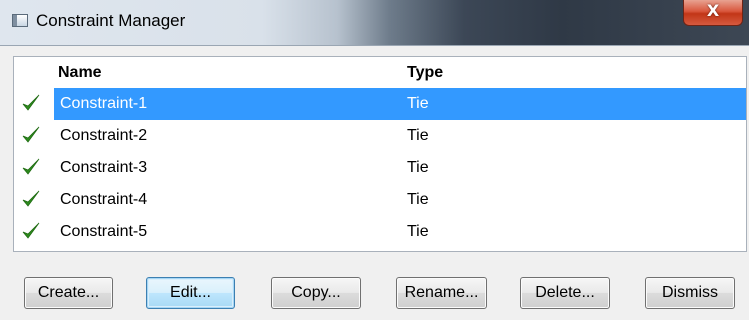  I want to click on constraint-name: Constraint-5, so click(104, 231).